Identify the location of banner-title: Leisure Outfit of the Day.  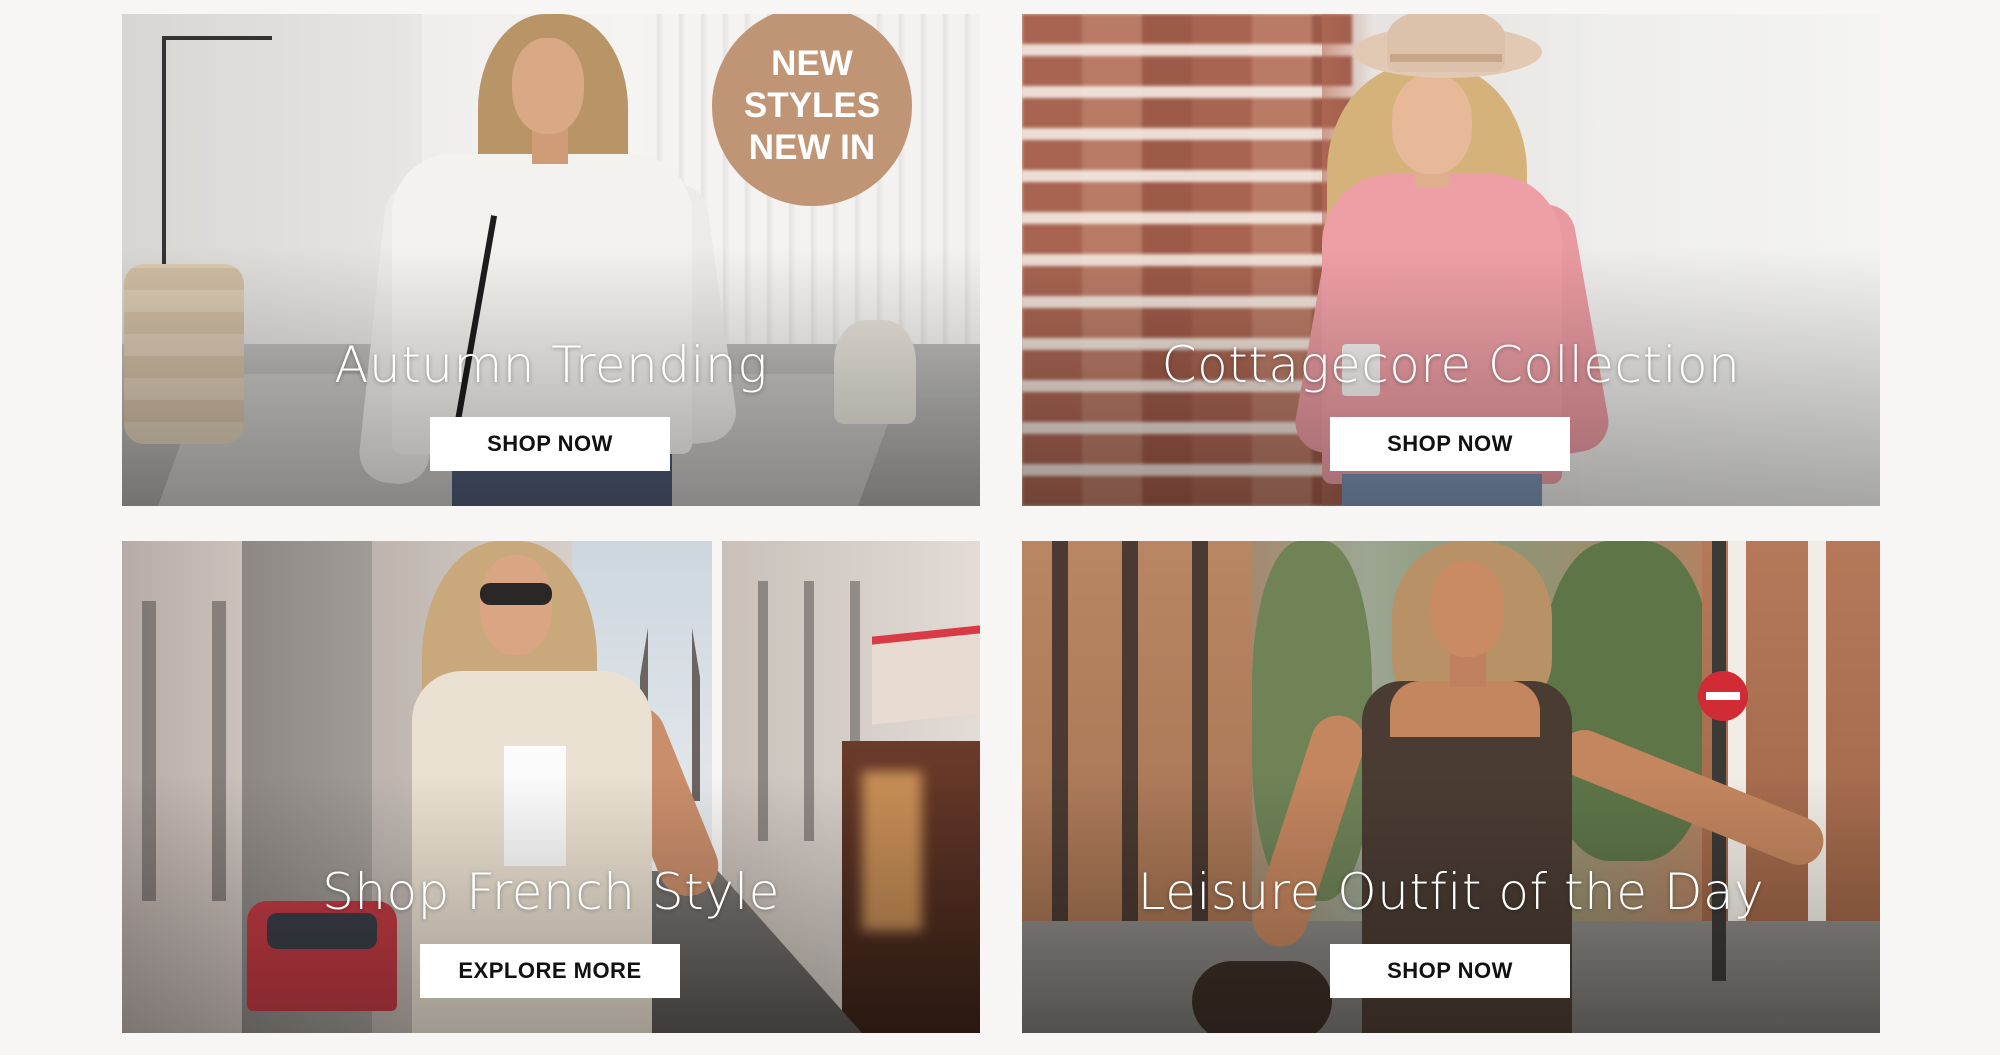
(1451, 892).